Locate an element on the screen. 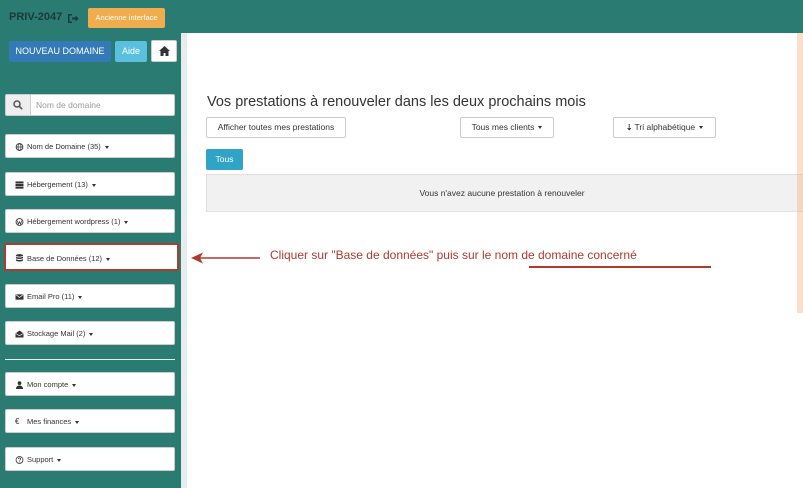 The image size is (803, 488). sidebar-item-email-pro: Email Pro (11) is located at coordinates (90, 296).